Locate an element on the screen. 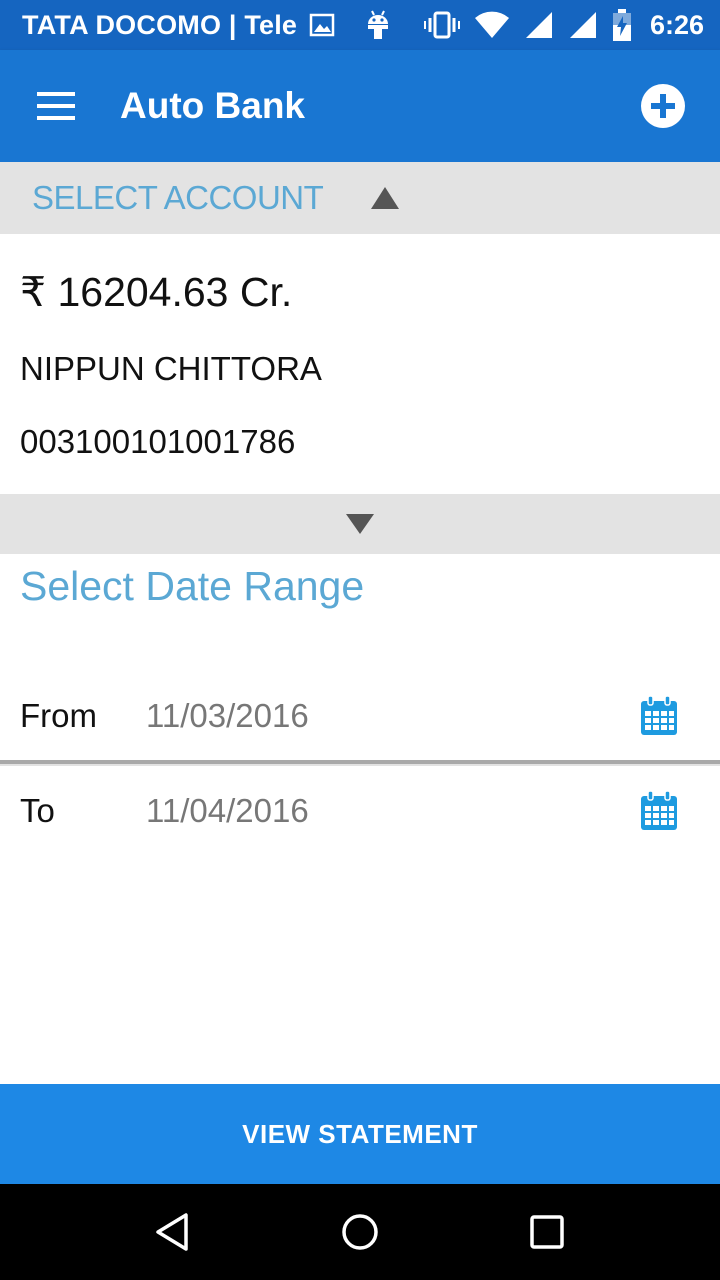 This screenshot has width=720, height=1280. status-bar: TATA DOCOMO | Tele 6:26 is located at coordinates (360, 25).